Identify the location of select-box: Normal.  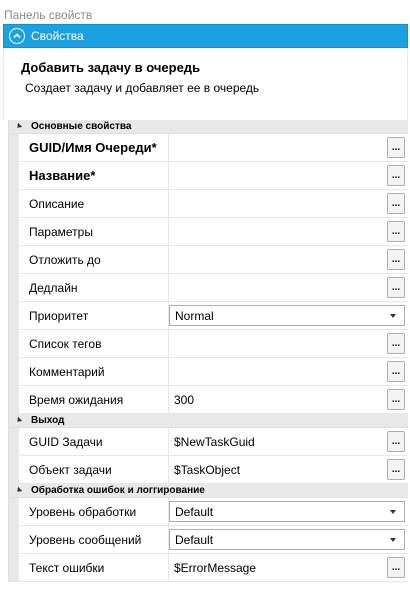
(287, 315).